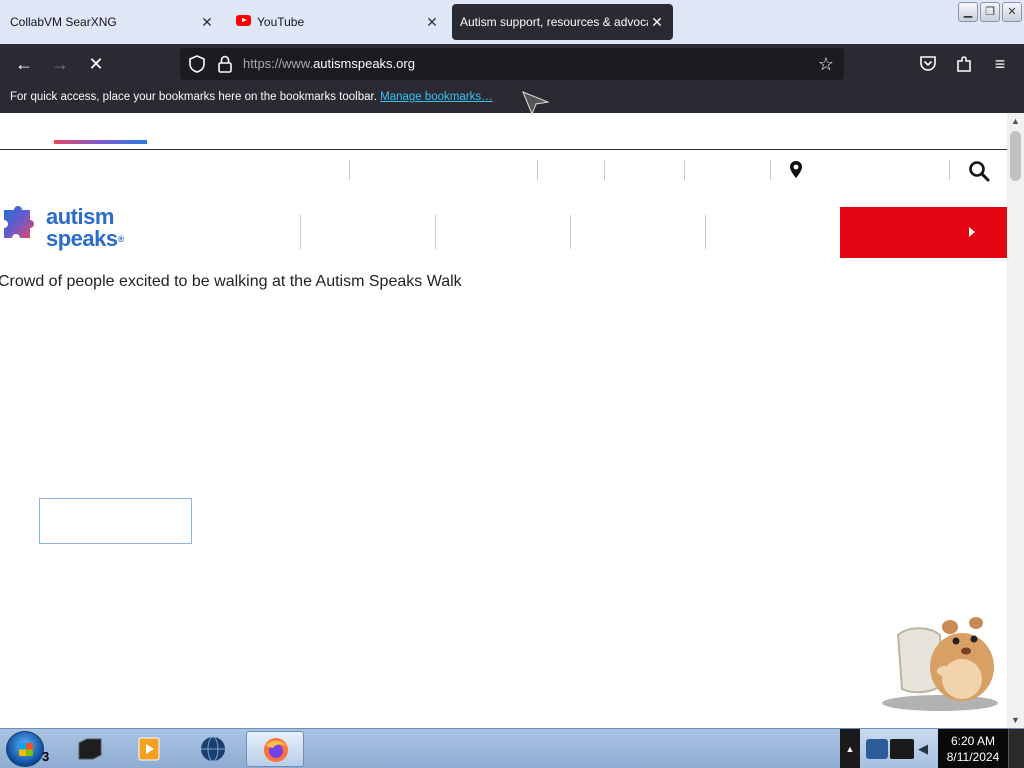  I want to click on donate-button, so click(923, 232).